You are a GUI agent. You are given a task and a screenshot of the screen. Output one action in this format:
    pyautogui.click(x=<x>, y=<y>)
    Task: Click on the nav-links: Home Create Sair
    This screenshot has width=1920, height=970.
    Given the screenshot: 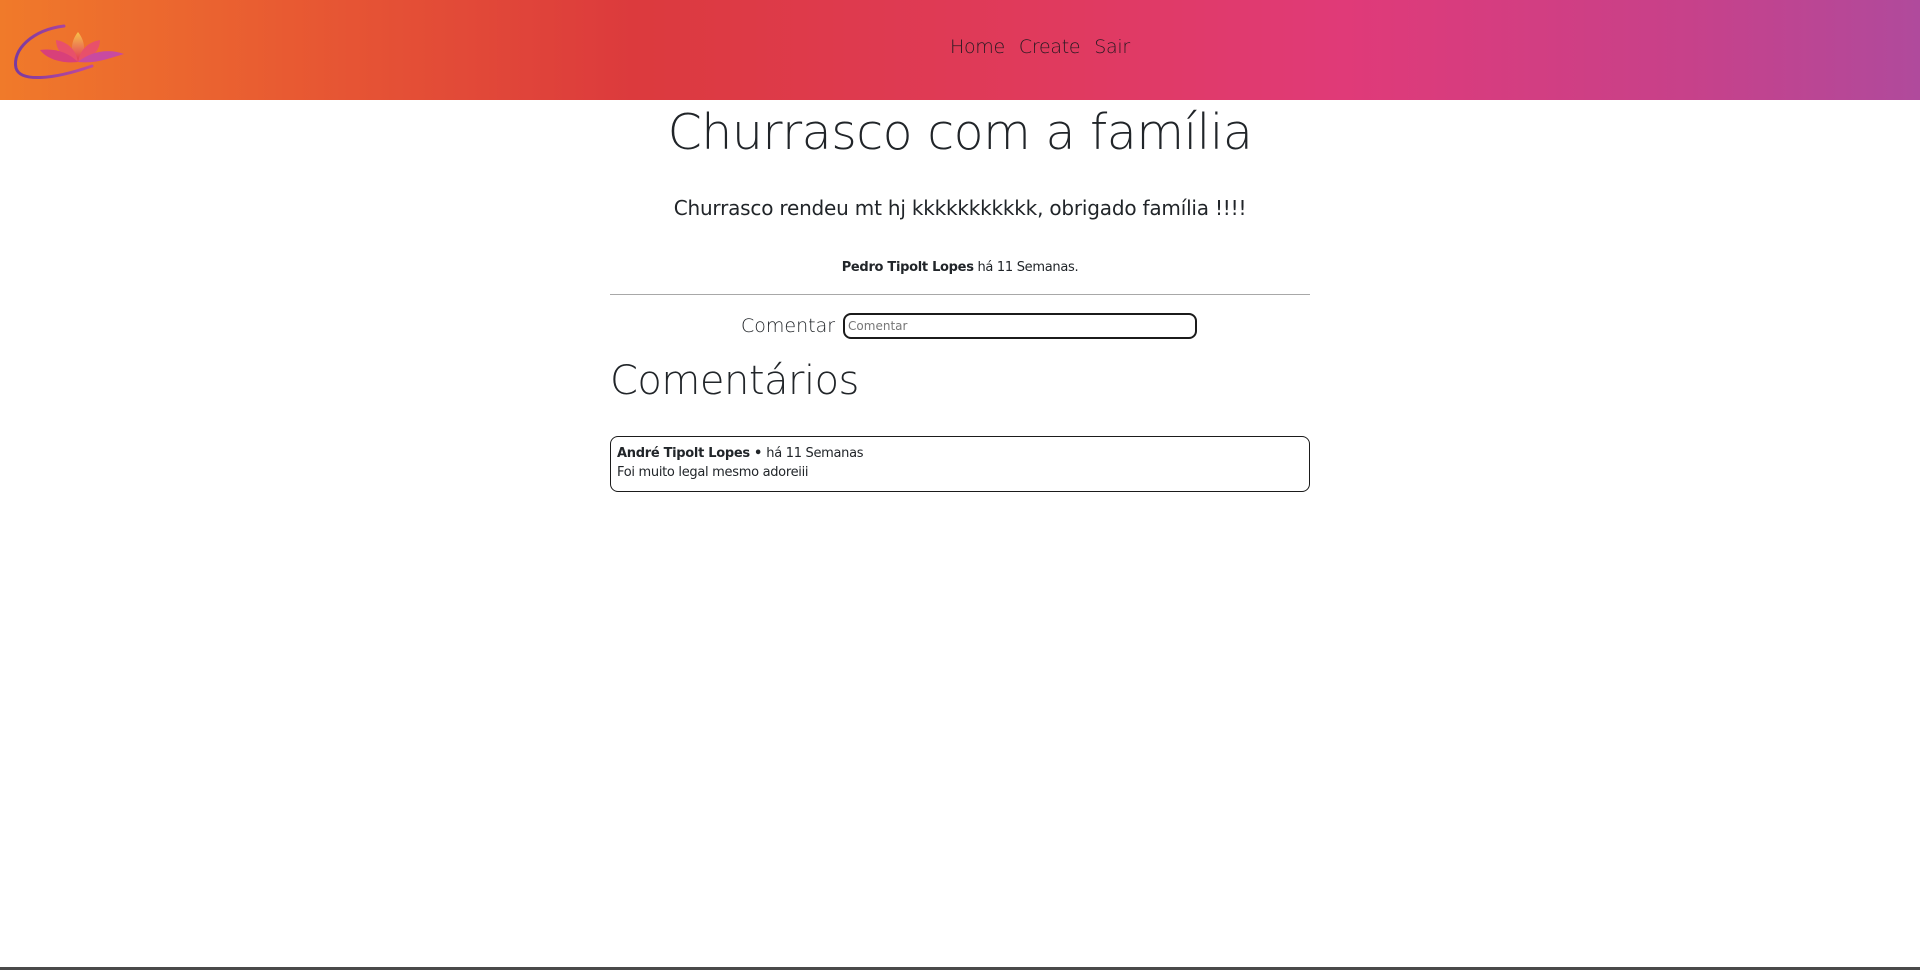 What is the action you would take?
    pyautogui.click(x=1047, y=47)
    